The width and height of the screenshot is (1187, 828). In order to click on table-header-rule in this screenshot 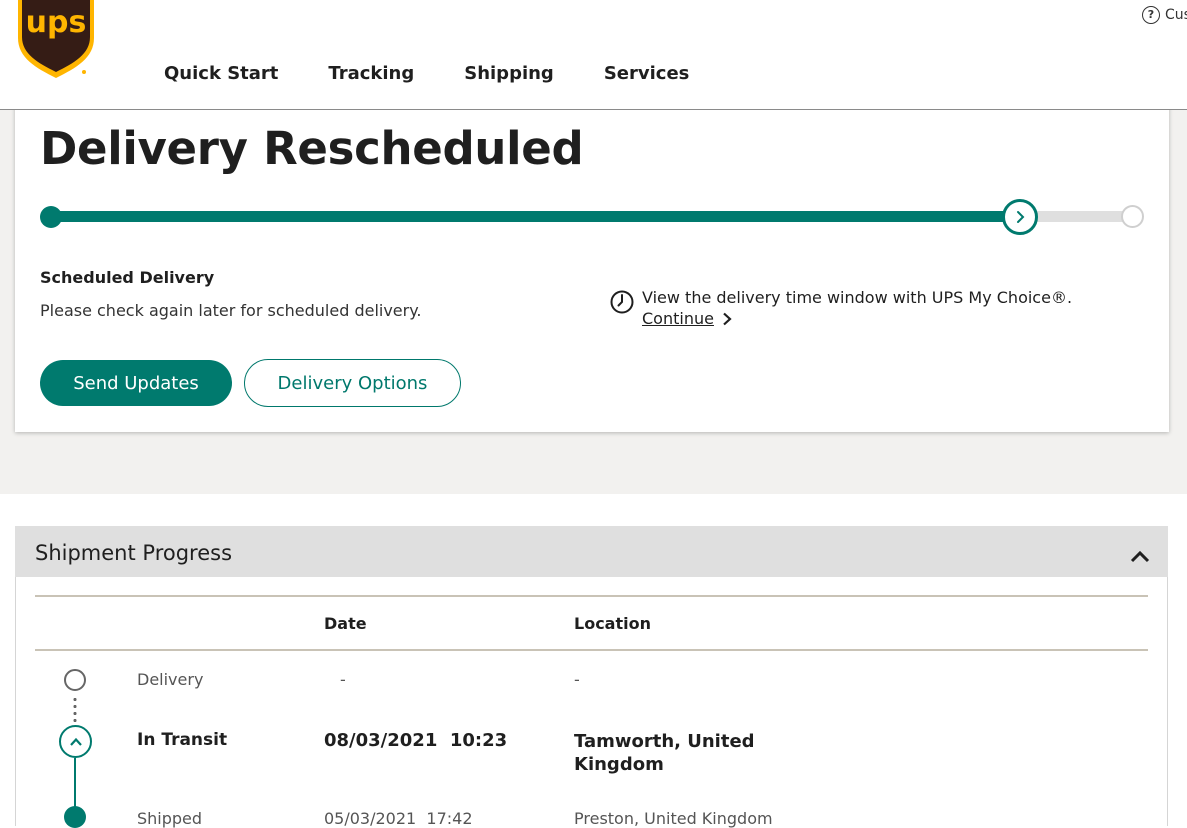, I will do `click(591, 650)`.